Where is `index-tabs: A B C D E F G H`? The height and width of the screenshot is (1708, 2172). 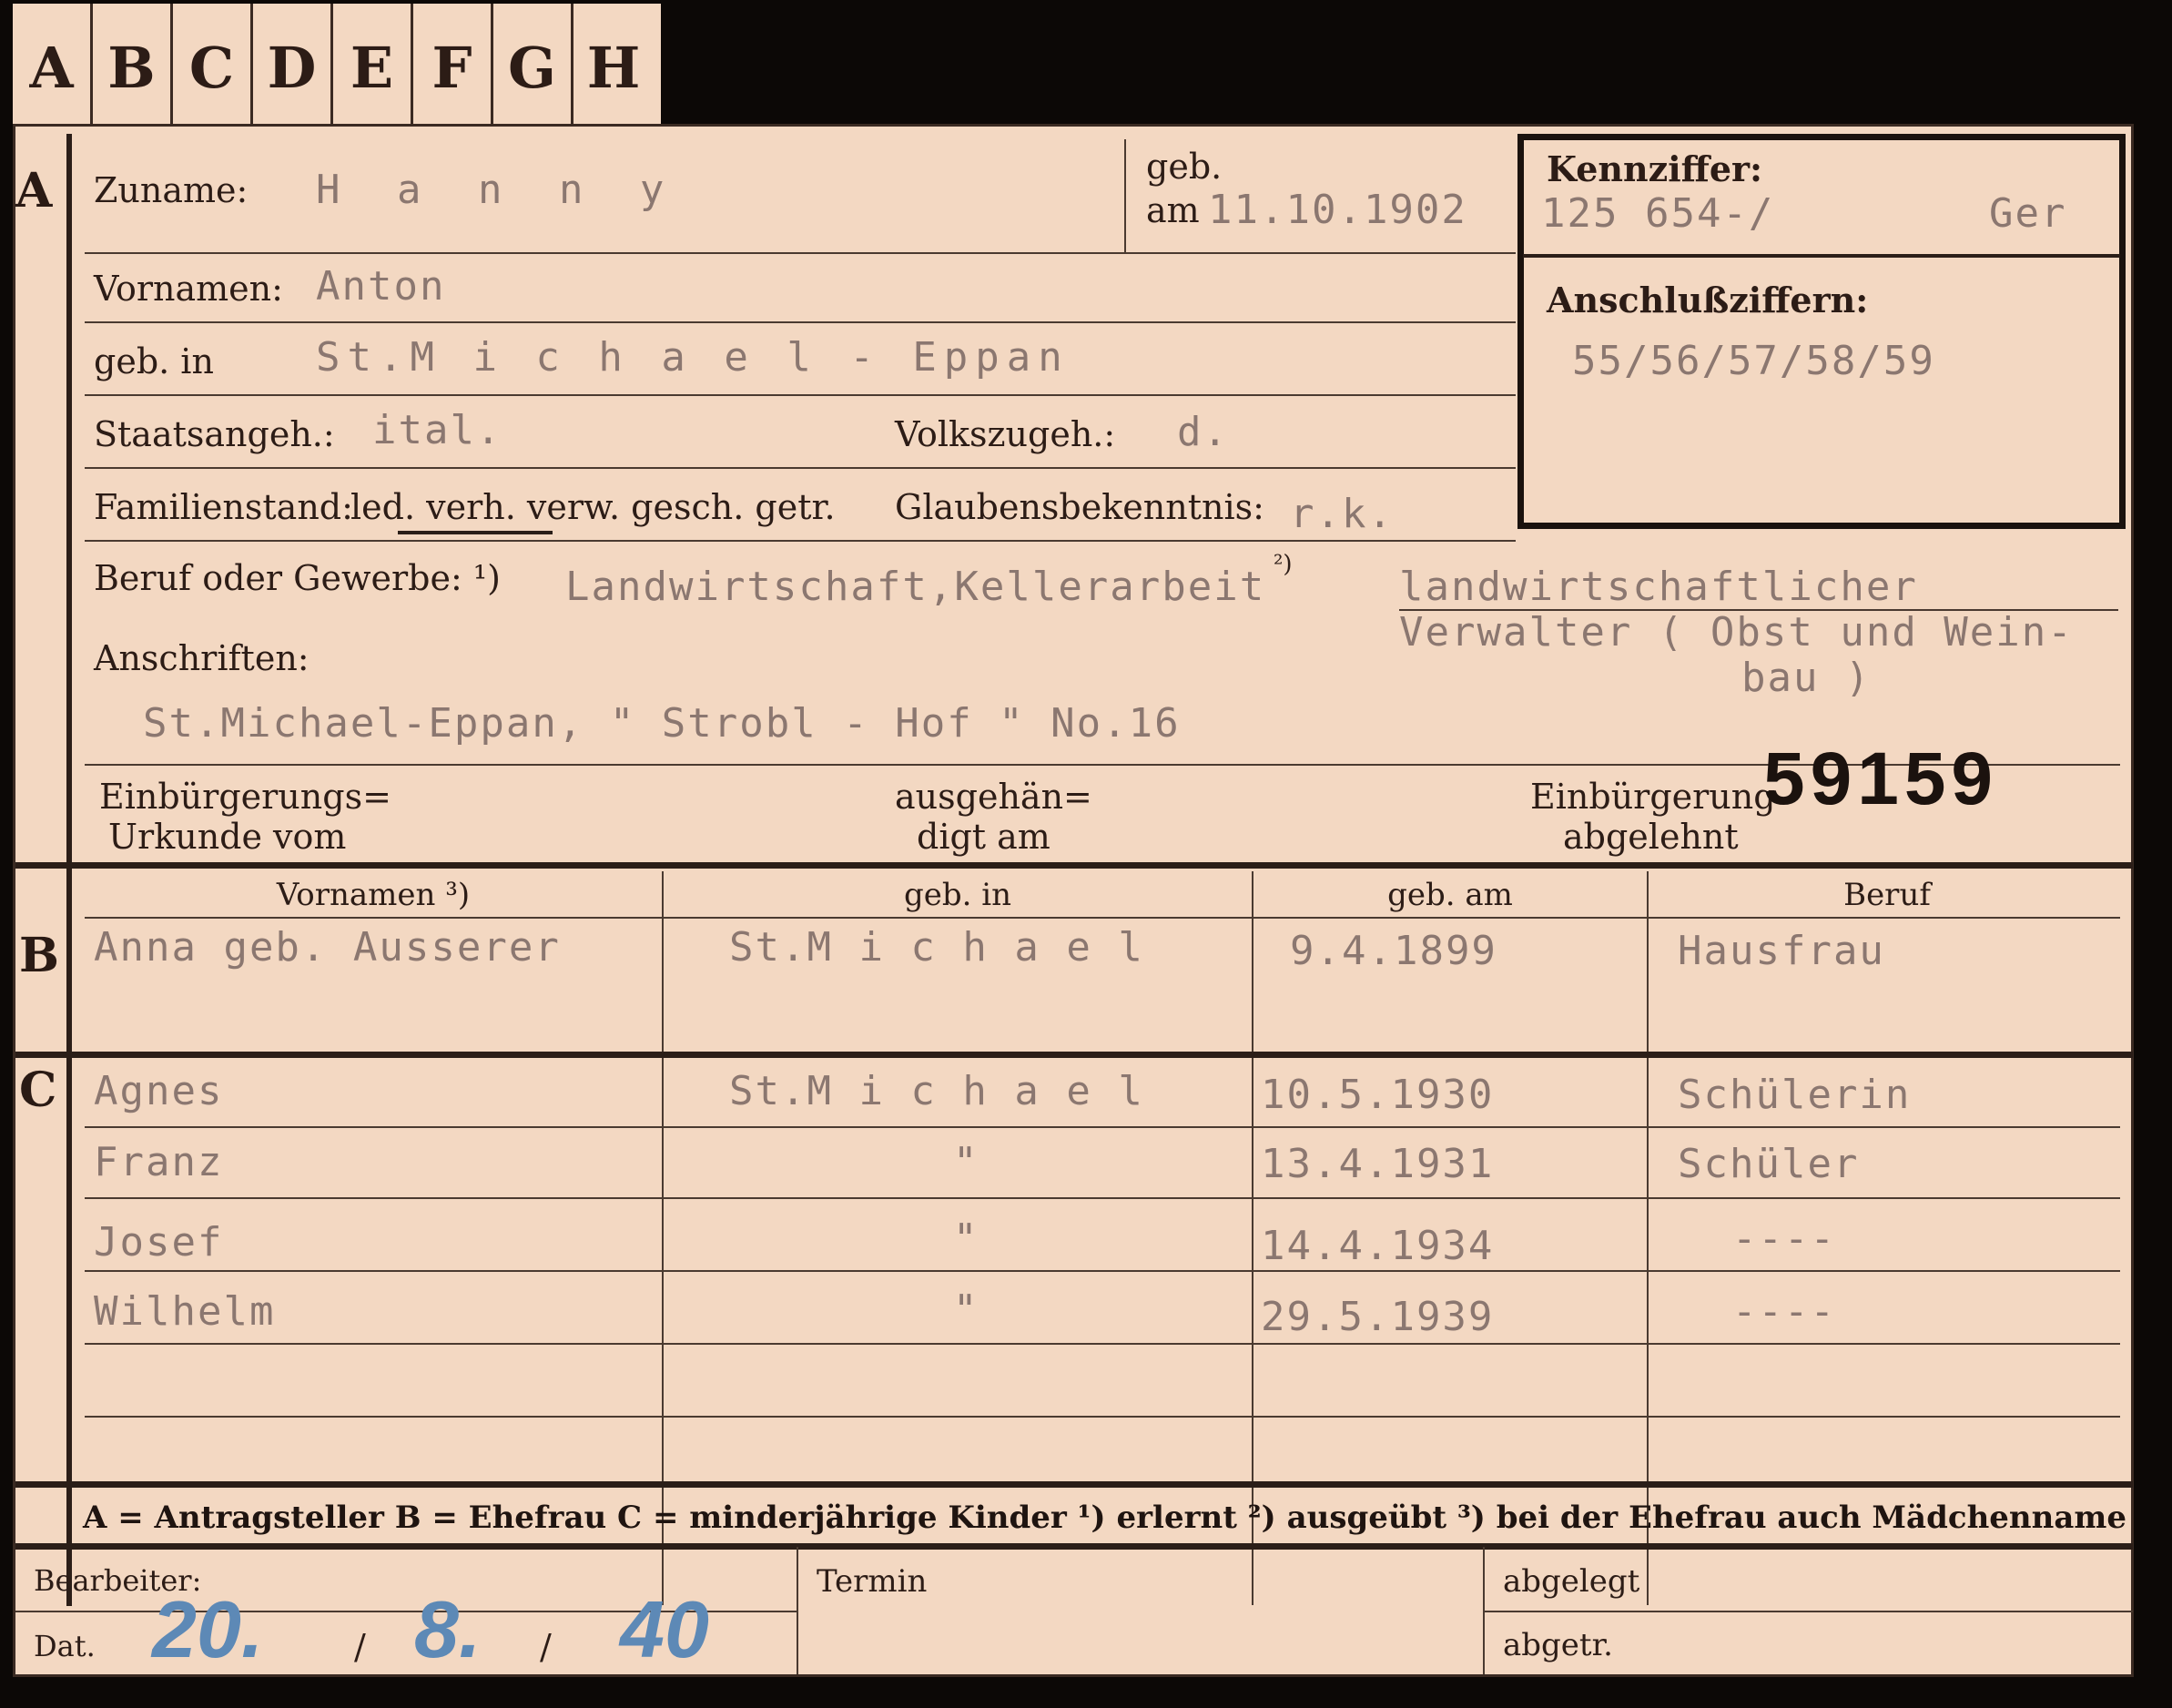
index-tabs: A B C D E F G H is located at coordinates (337, 67).